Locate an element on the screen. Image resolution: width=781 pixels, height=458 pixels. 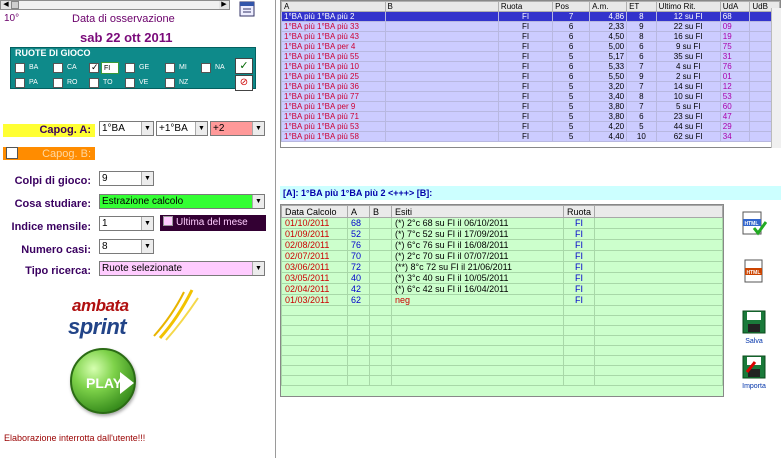
wheel-to: TO is located at coordinates (104, 83).